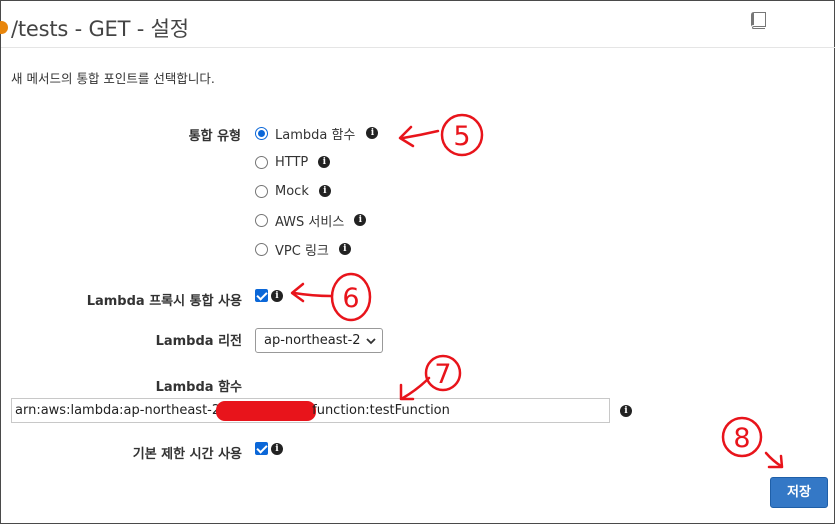 The width and height of the screenshot is (835, 525). I want to click on panel-header: /tests - GET - 설정, so click(417, 24).